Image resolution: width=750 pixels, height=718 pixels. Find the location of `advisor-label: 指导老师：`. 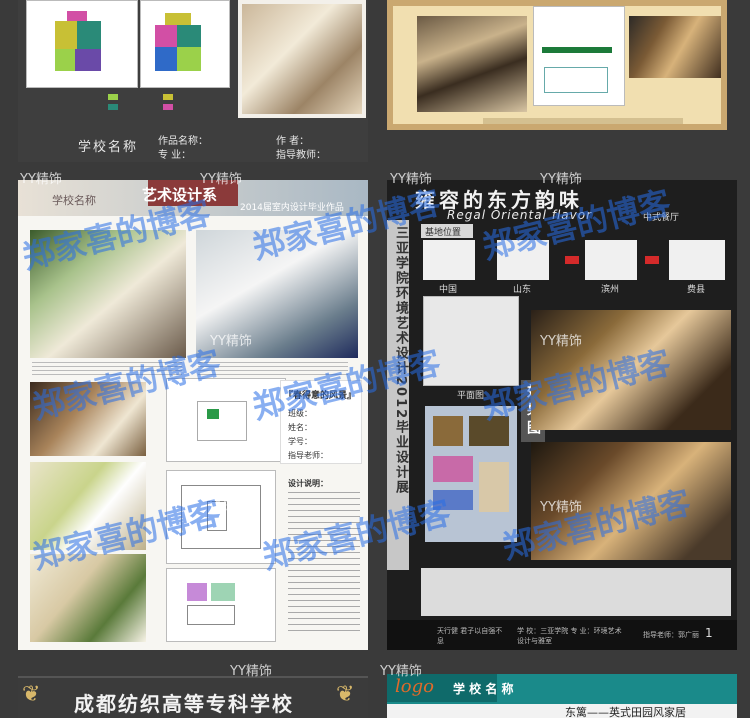

advisor-label: 指导老师： is located at coordinates (308, 455).